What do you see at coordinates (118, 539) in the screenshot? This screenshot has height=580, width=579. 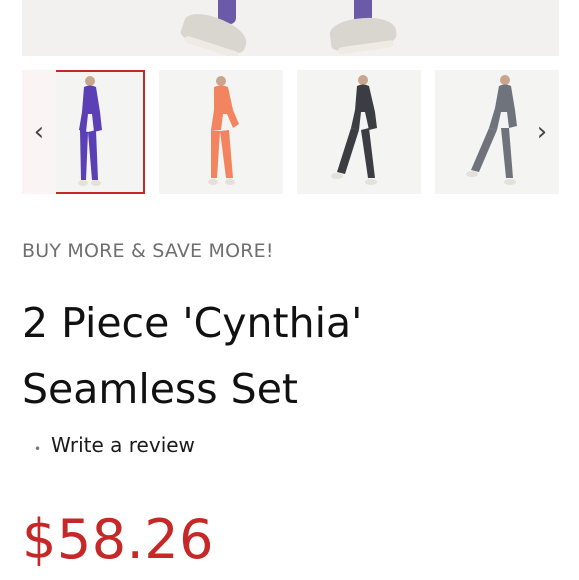 I see `product-price: $58.26` at bounding box center [118, 539].